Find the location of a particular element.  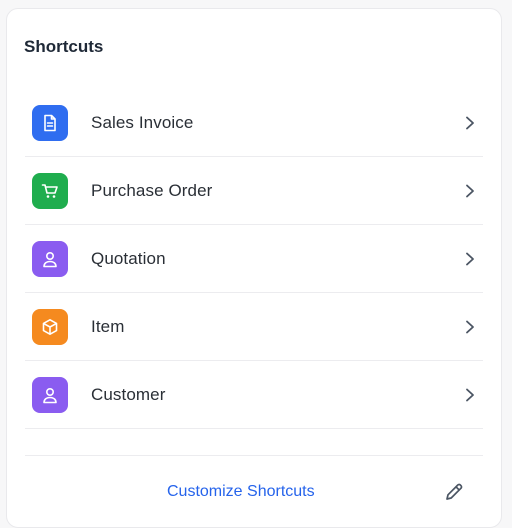

shortcut-label: Item is located at coordinates (108, 326).